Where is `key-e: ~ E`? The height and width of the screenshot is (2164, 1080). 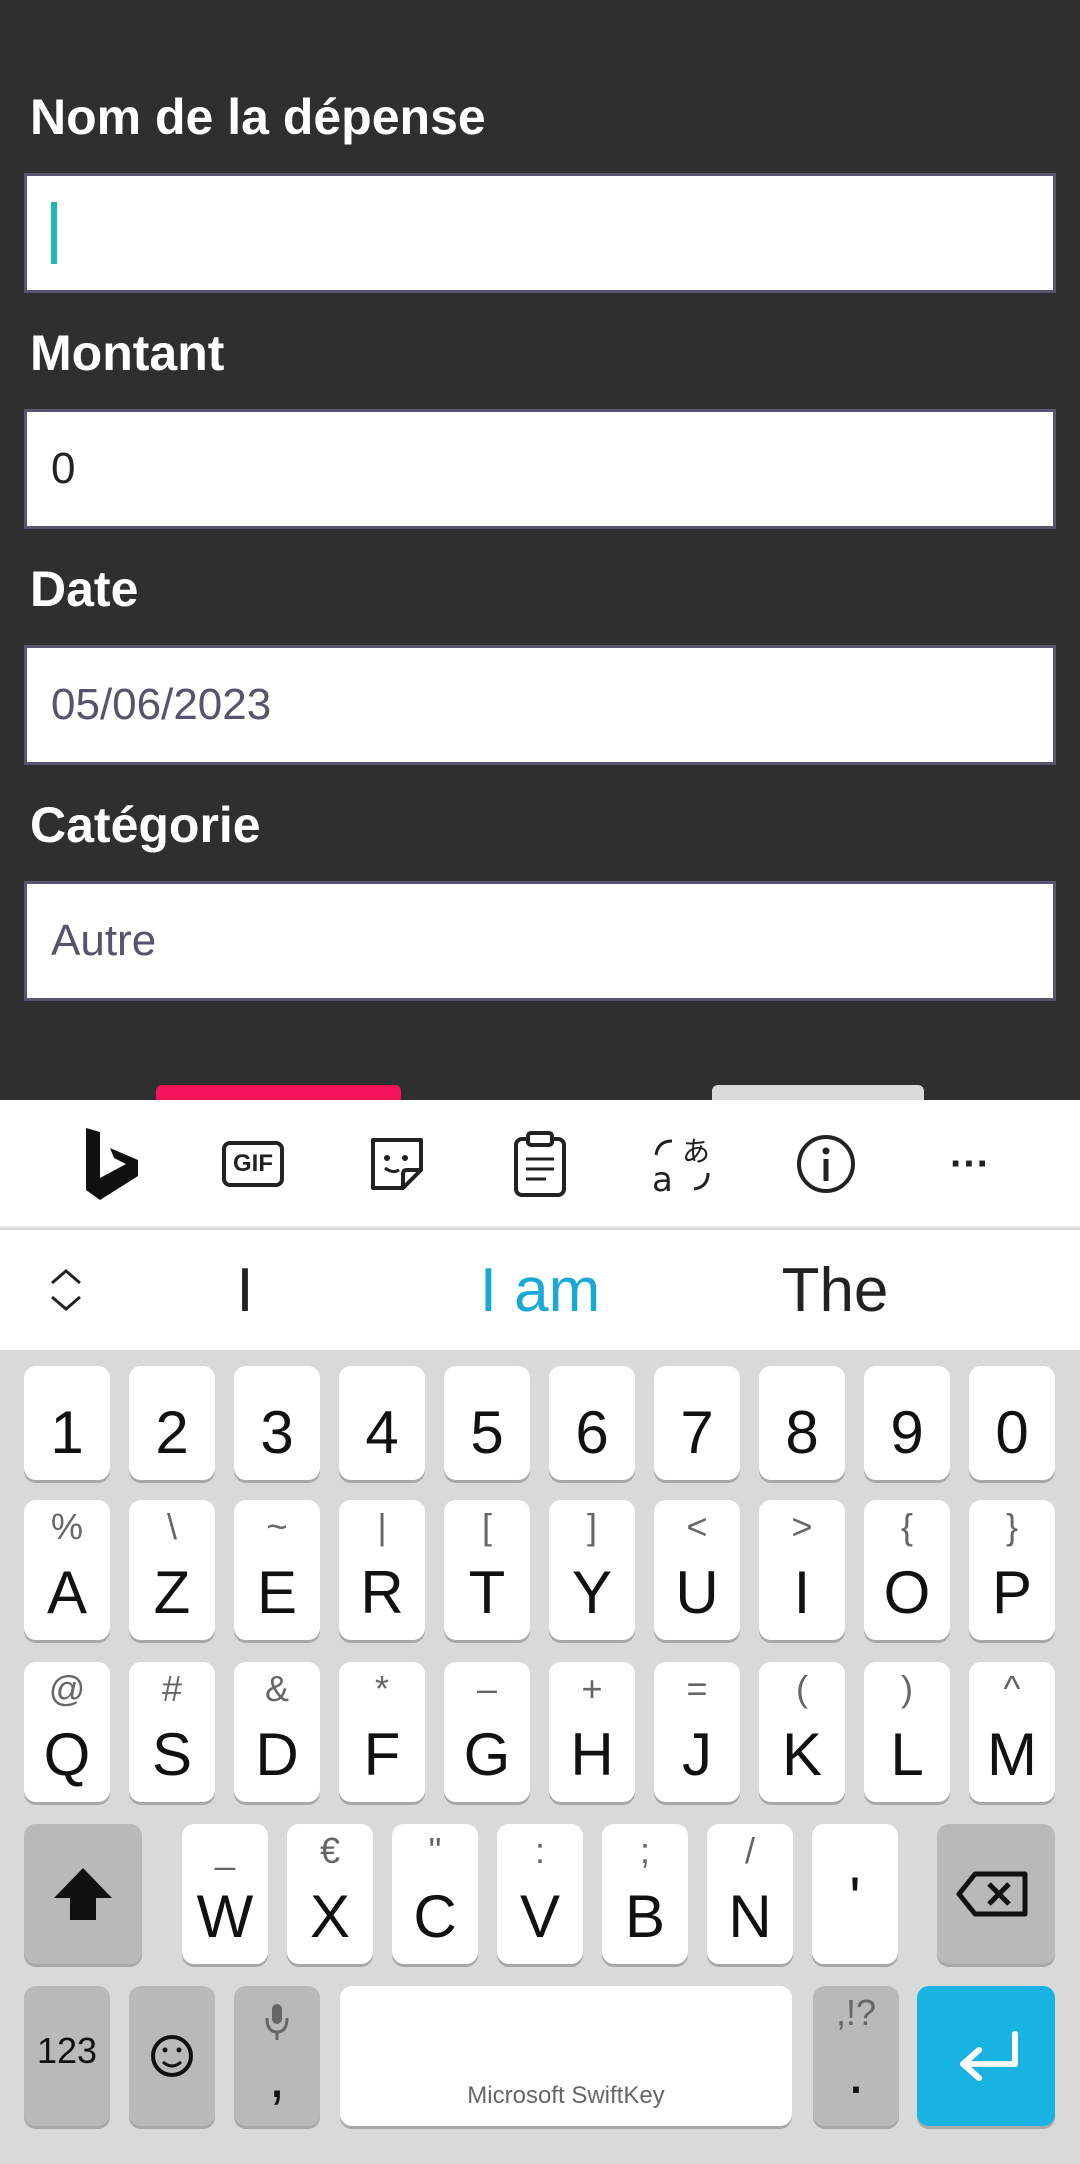 key-e: ~ E is located at coordinates (277, 1570).